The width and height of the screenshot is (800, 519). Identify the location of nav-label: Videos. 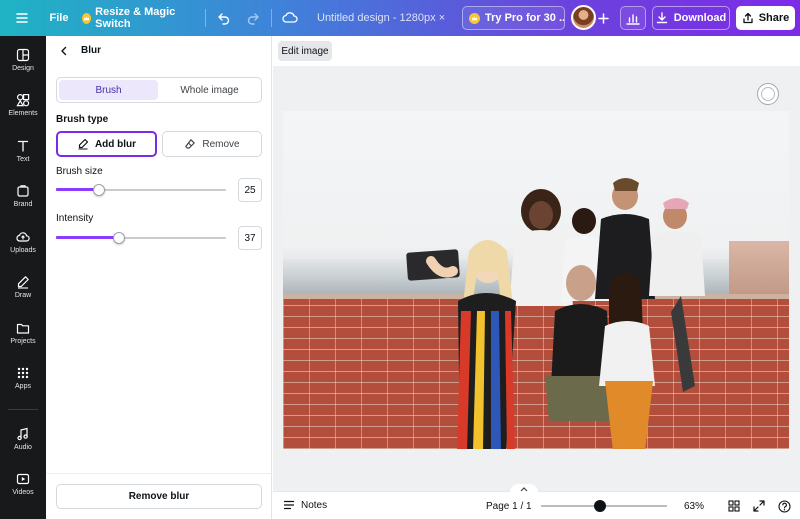
(23, 492).